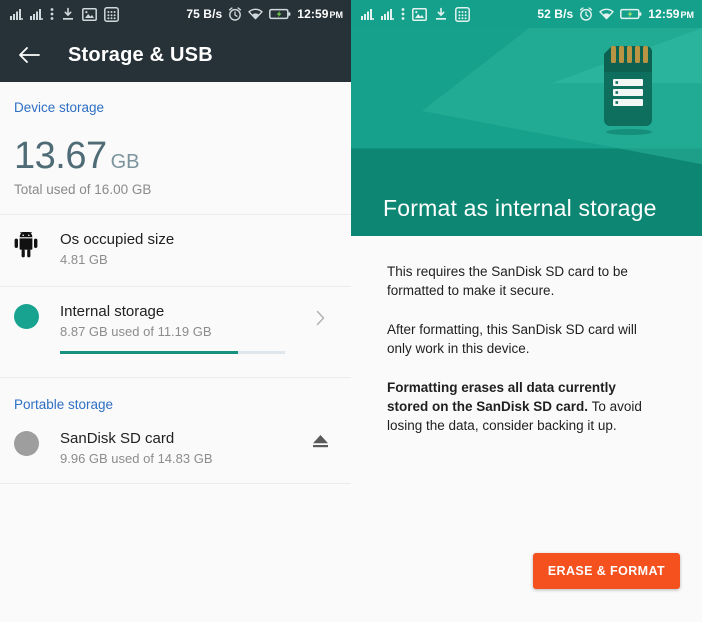 The width and height of the screenshot is (702, 622). I want to click on list-item-title: Internal storage, so click(112, 311).